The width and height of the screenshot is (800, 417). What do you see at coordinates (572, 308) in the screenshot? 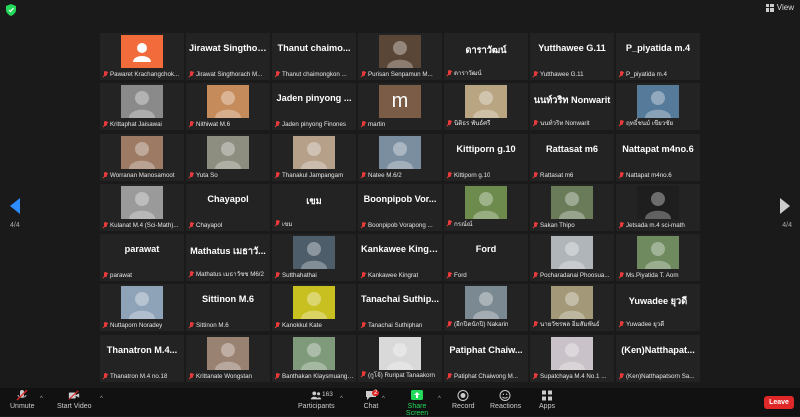
I see `participant-tile: นายวัชรพล อิ่มสัมพันธ์` at bounding box center [572, 308].